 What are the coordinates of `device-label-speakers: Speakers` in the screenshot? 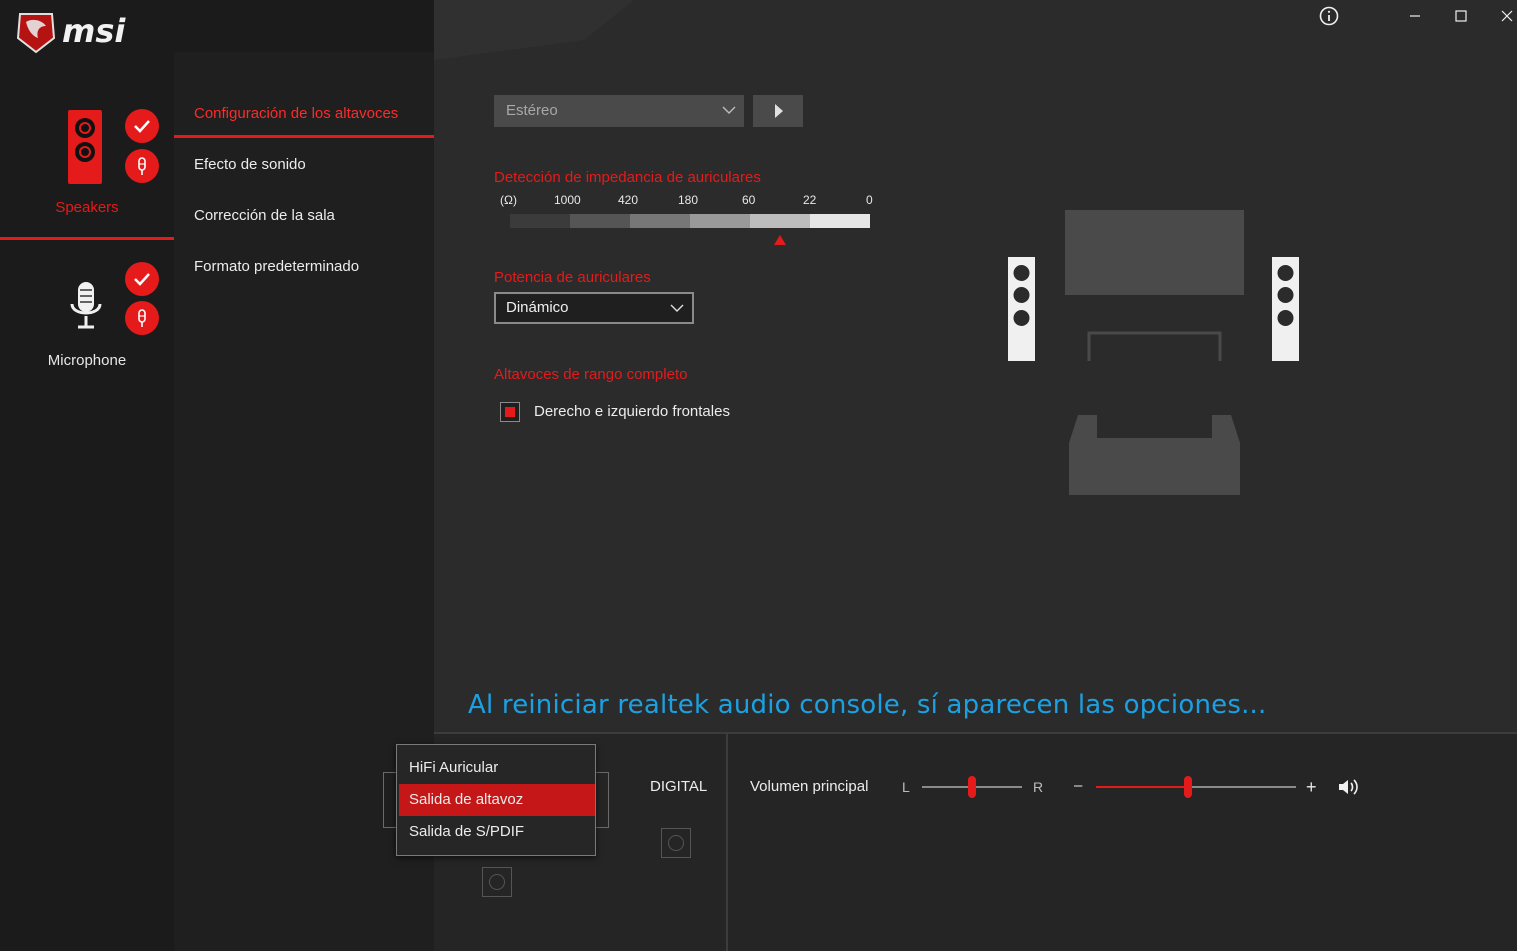 It's located at (87, 207).